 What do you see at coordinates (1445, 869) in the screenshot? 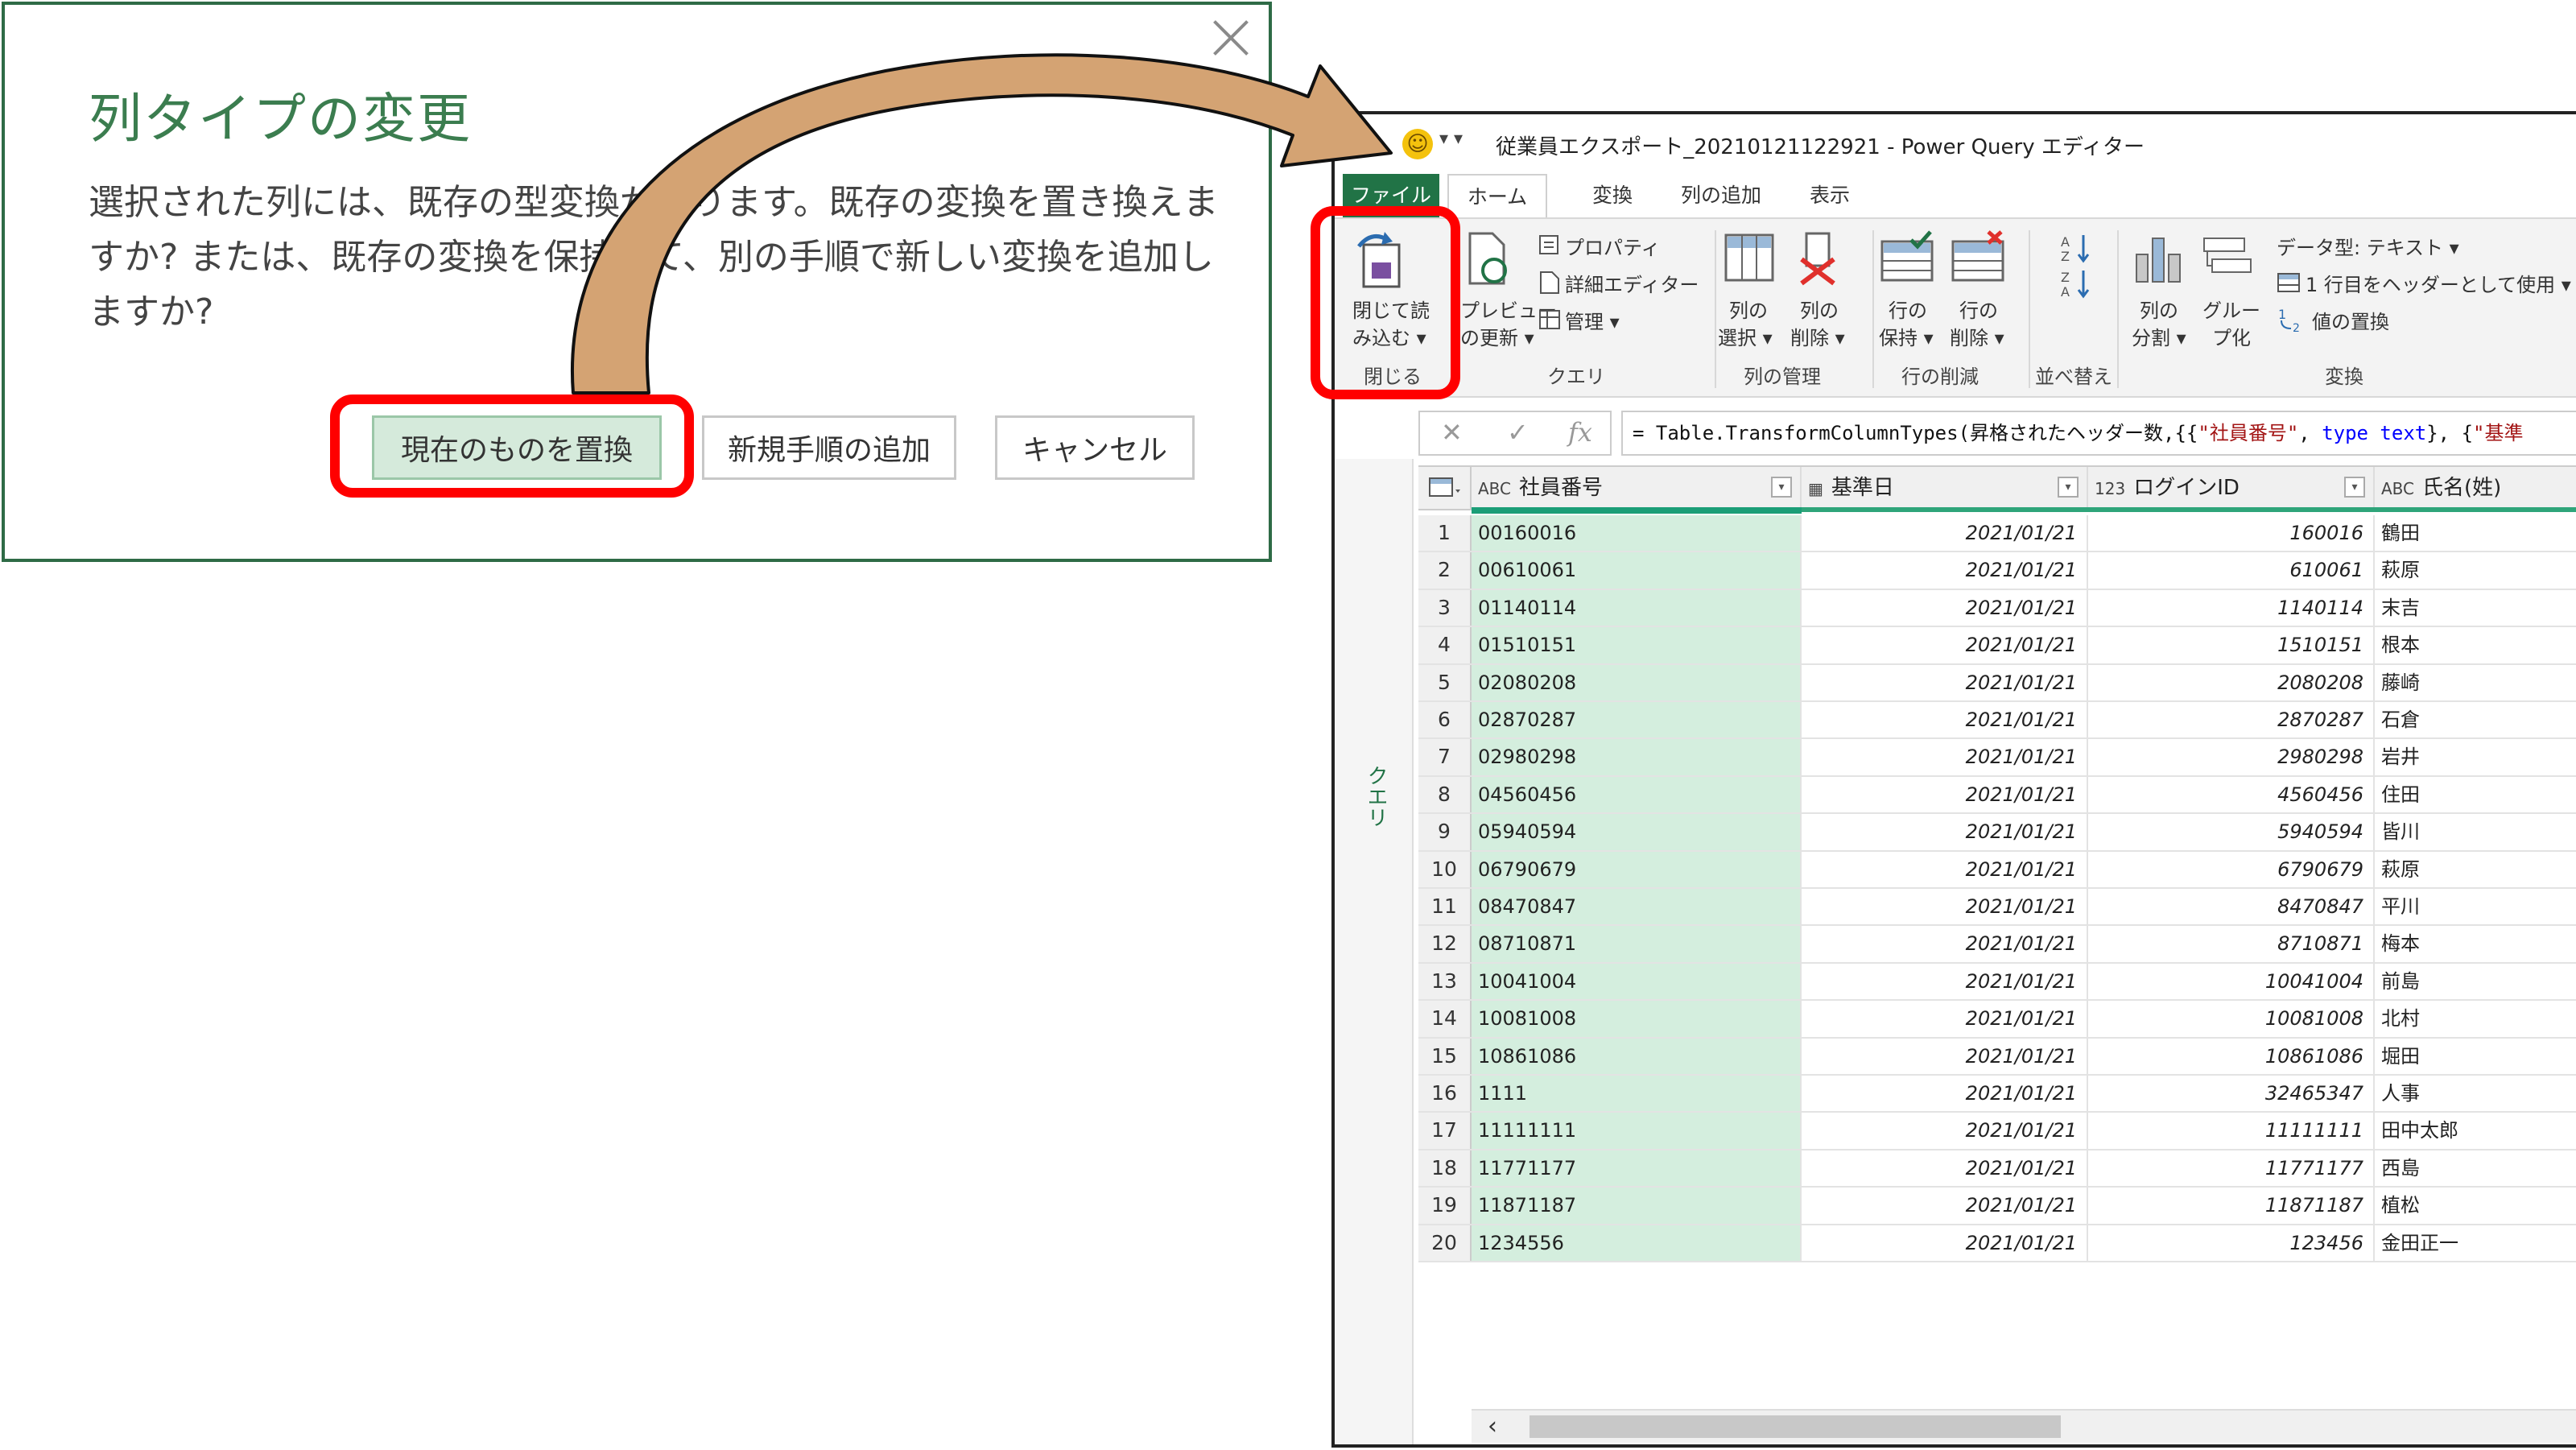
I see `row-number: 10` at bounding box center [1445, 869].